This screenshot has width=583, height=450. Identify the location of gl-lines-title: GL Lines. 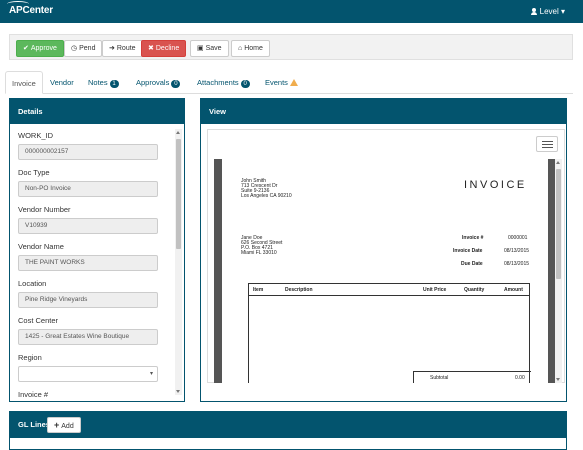
(34, 424).